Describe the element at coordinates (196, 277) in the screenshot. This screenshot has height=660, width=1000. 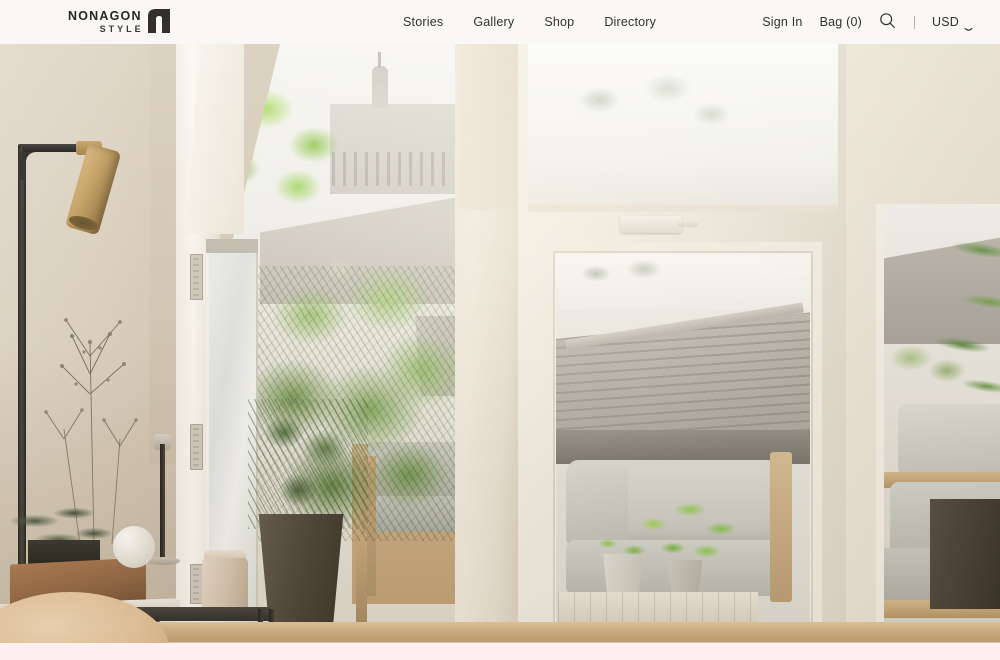
I see `door-hinge-top` at that location.